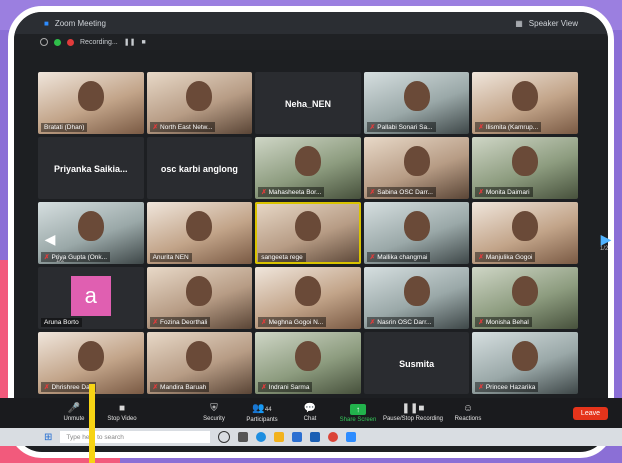  What do you see at coordinates (143, 42) in the screenshot?
I see `stop-recording-icon: ■` at bounding box center [143, 42].